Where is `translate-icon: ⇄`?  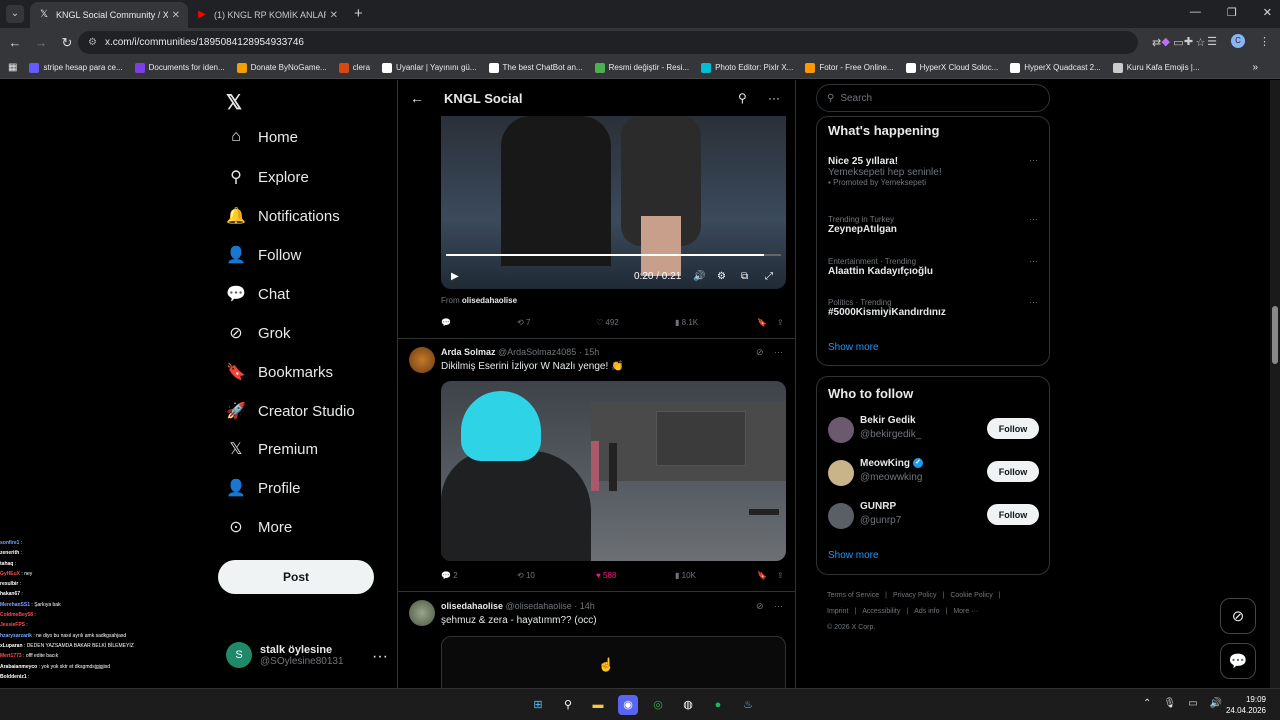 translate-icon: ⇄ is located at coordinates (1156, 42).